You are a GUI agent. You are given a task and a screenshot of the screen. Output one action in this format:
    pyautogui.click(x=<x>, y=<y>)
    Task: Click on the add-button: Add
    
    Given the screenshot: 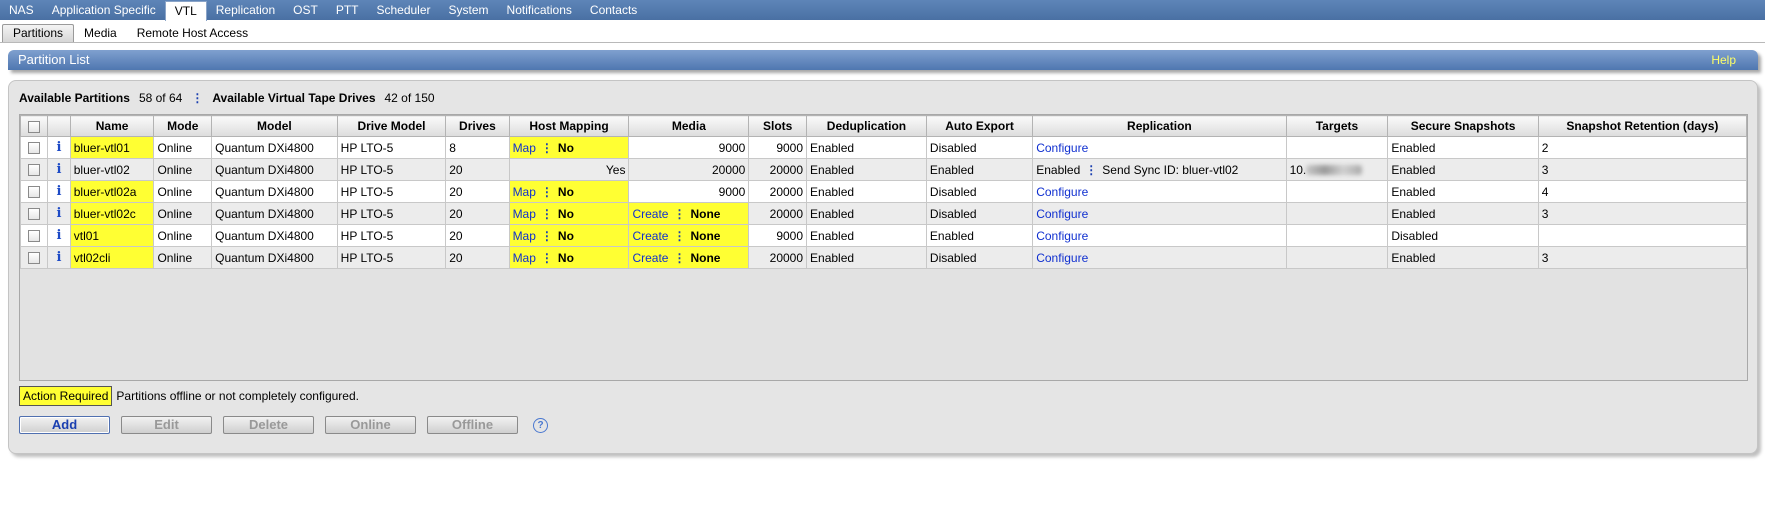 What is the action you would take?
    pyautogui.click(x=64, y=425)
    